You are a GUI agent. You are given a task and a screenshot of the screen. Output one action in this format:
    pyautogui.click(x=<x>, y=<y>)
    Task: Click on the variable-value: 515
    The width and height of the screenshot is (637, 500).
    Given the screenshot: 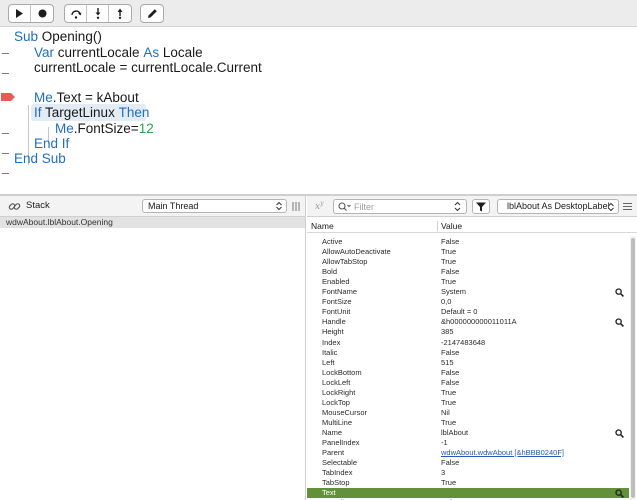 What is the action you would take?
    pyautogui.click(x=447, y=362)
    